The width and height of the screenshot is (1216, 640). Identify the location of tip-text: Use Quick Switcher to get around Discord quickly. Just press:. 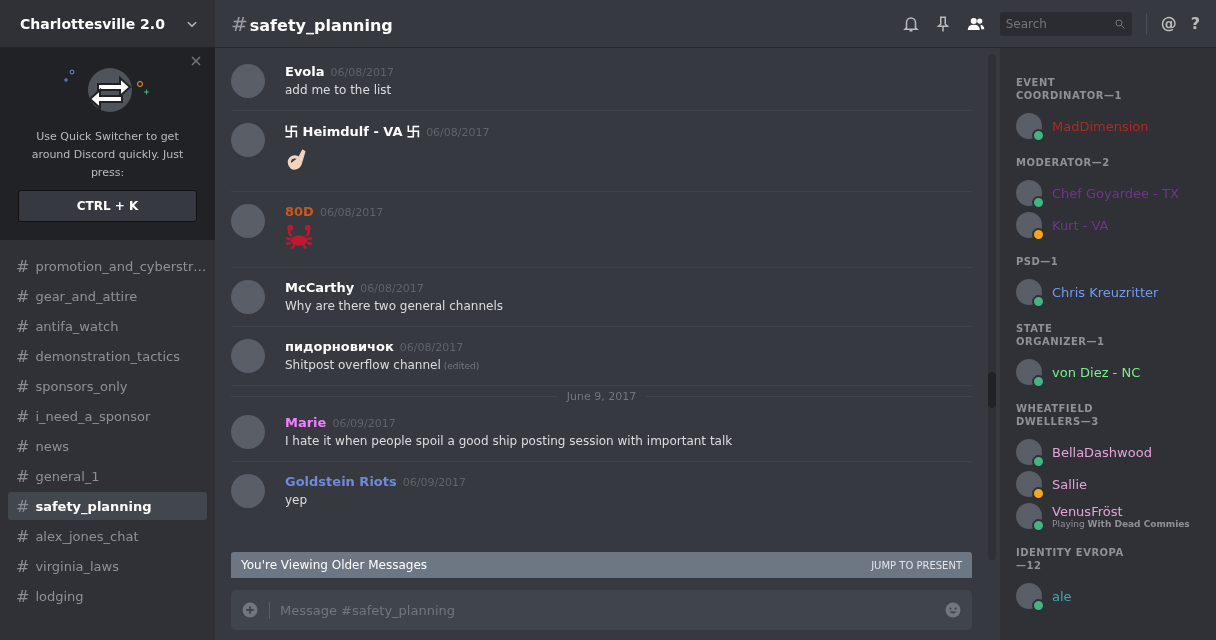
(107, 155).